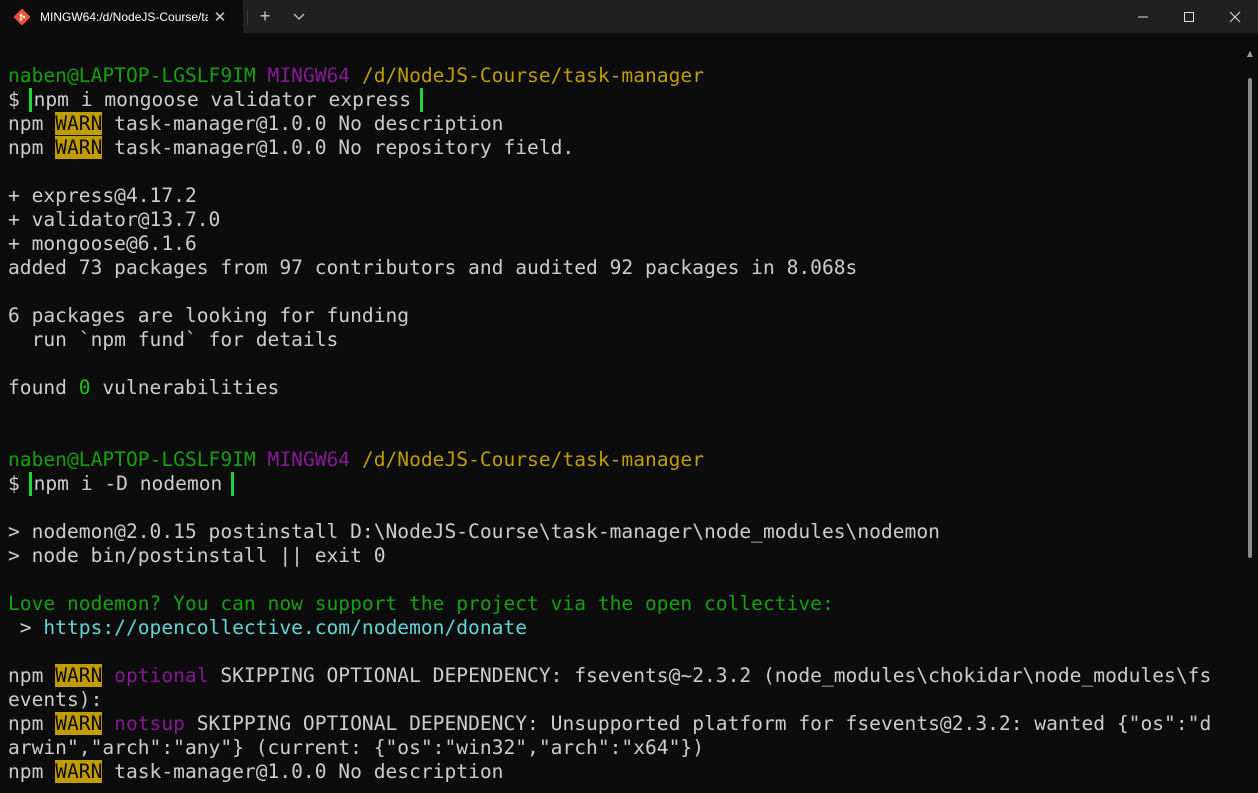 The height and width of the screenshot is (793, 1258). I want to click on warn-kind: optional, so click(161, 675).